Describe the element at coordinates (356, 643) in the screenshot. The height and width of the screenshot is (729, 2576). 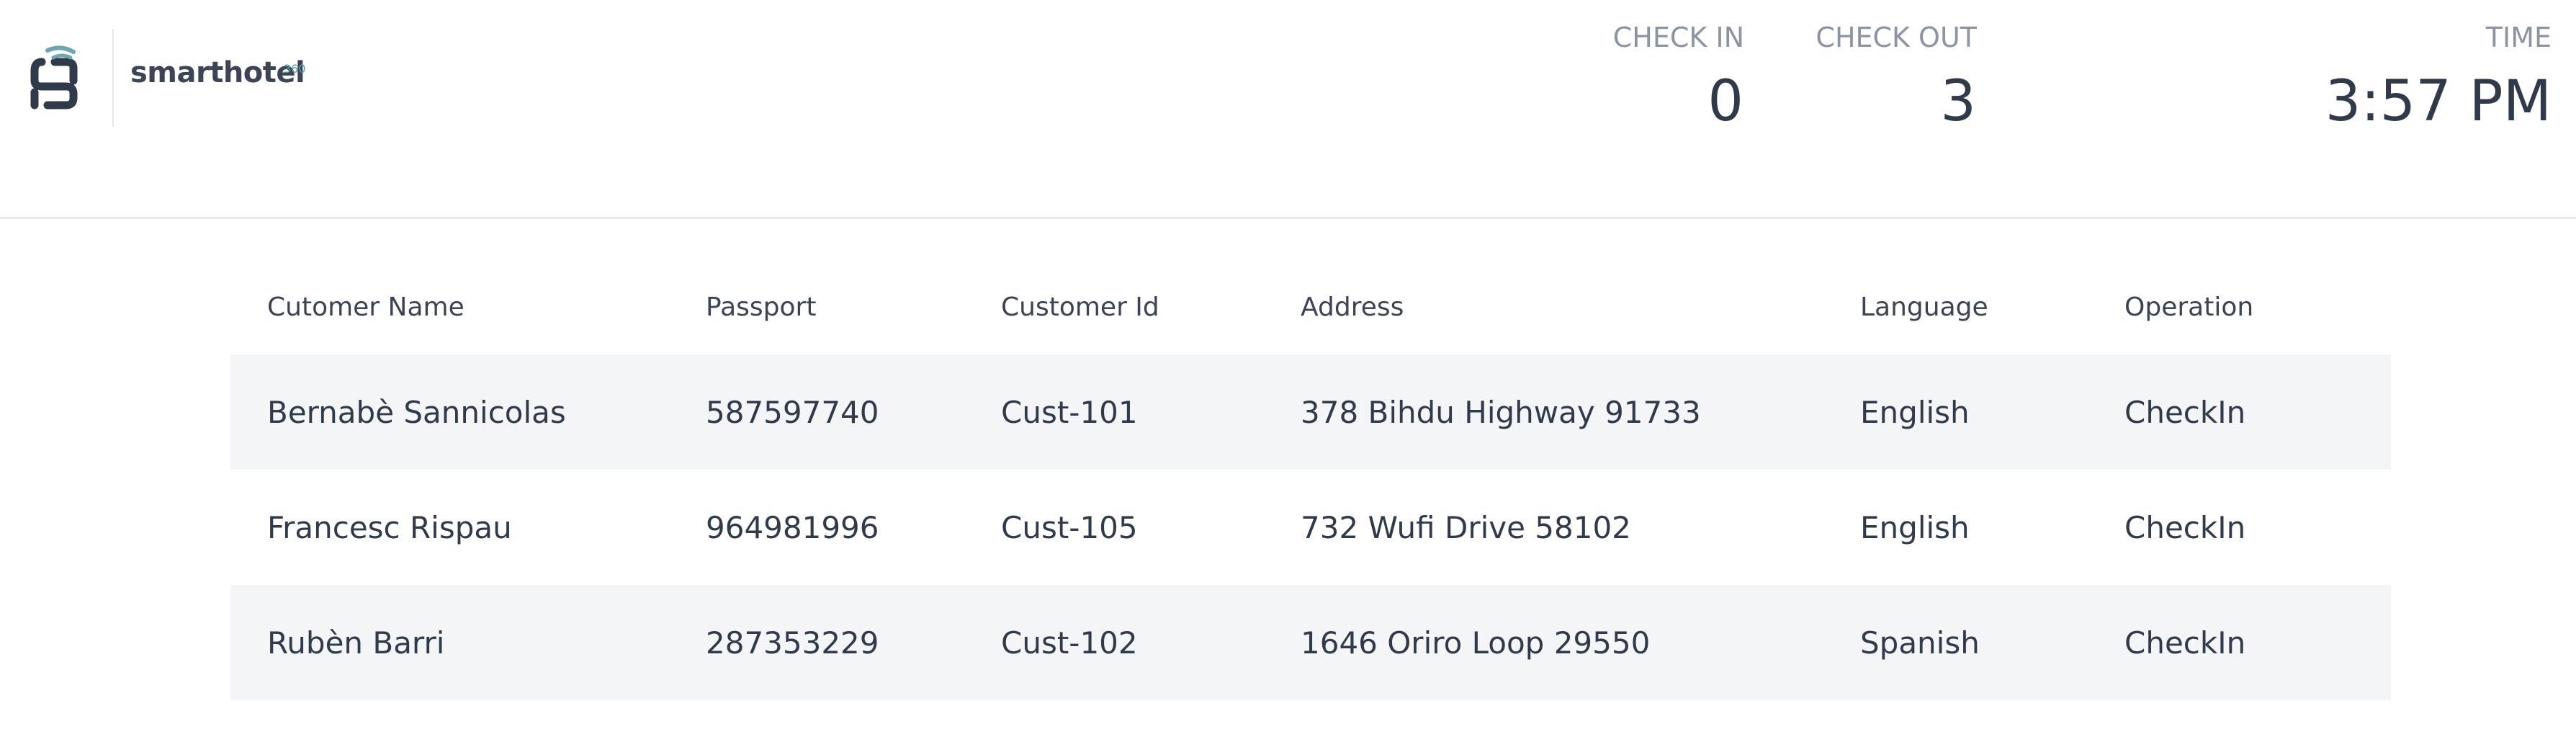
I see `customer-name-cell: Rubèn Barri` at that location.